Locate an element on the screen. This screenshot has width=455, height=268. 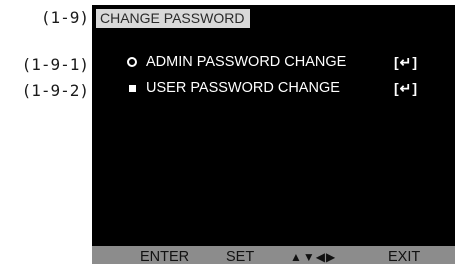
screen-title: CHANGE PASSWORD is located at coordinates (173, 18).